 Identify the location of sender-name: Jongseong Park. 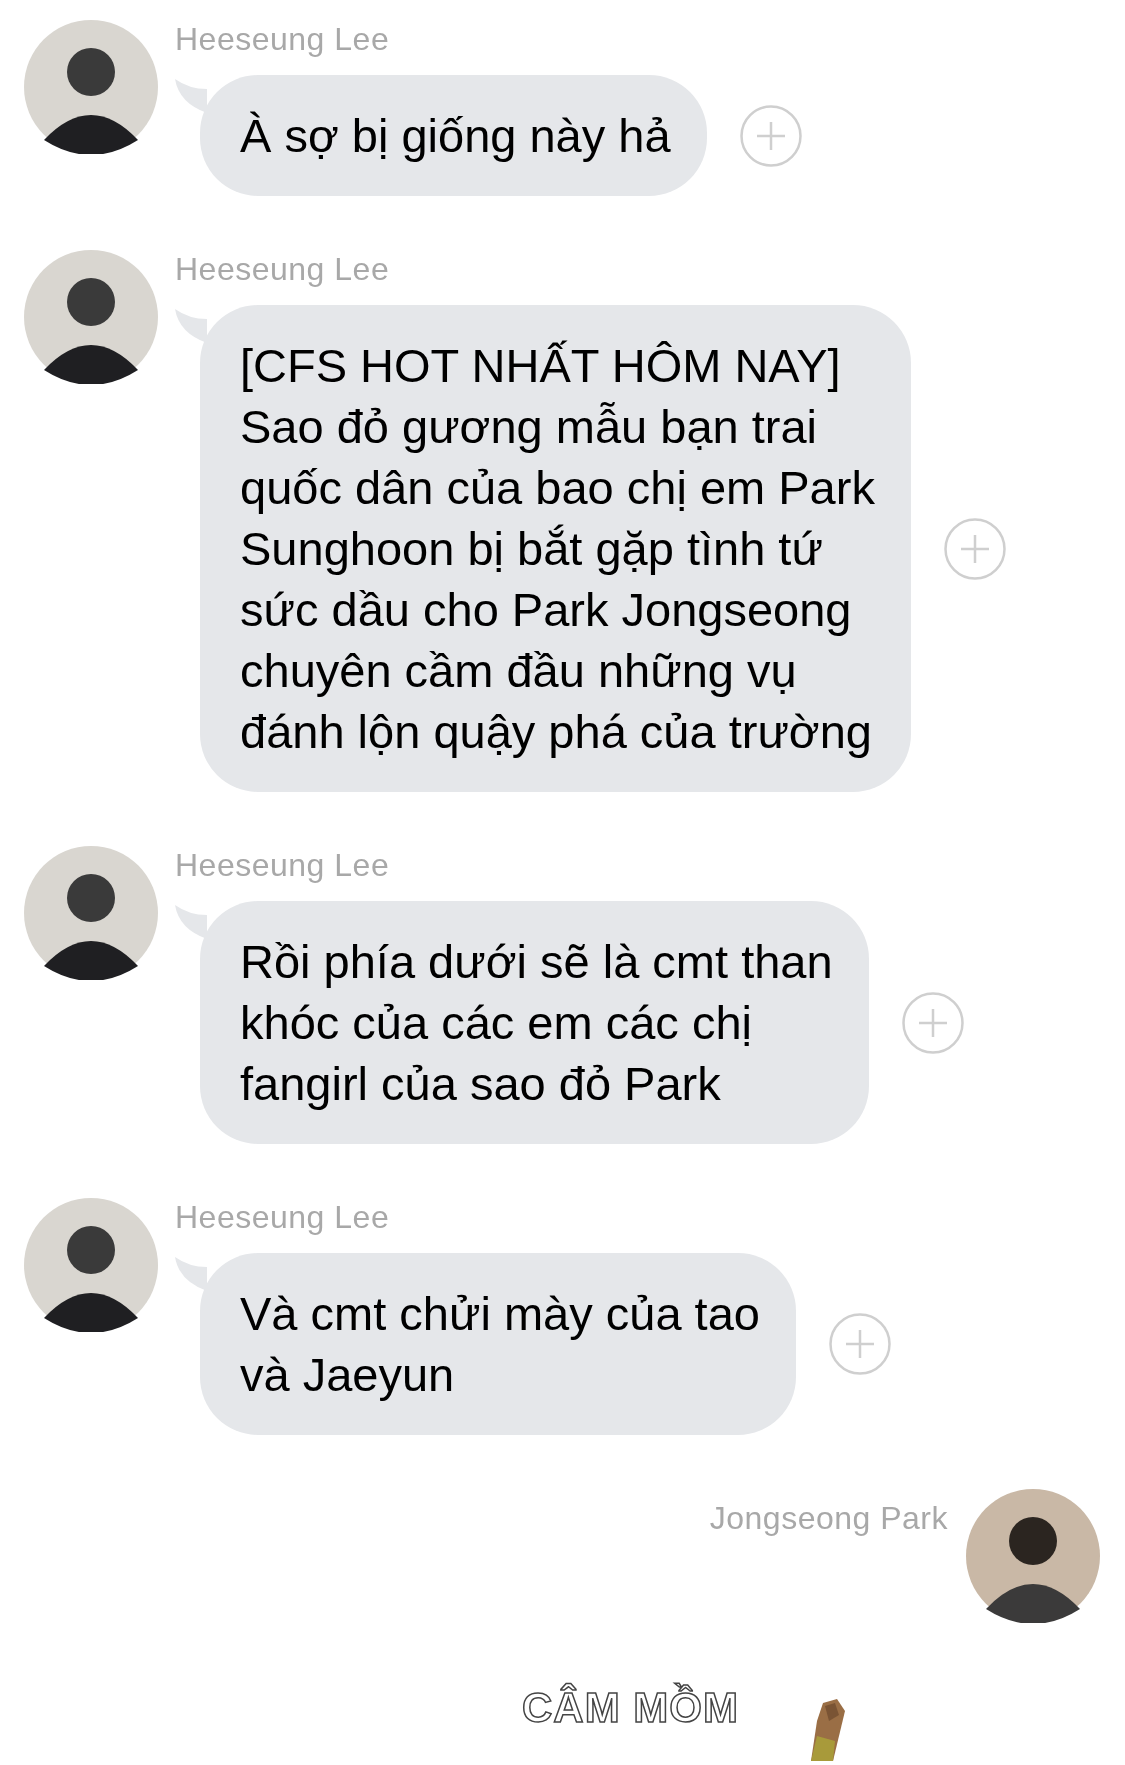
(828, 1518).